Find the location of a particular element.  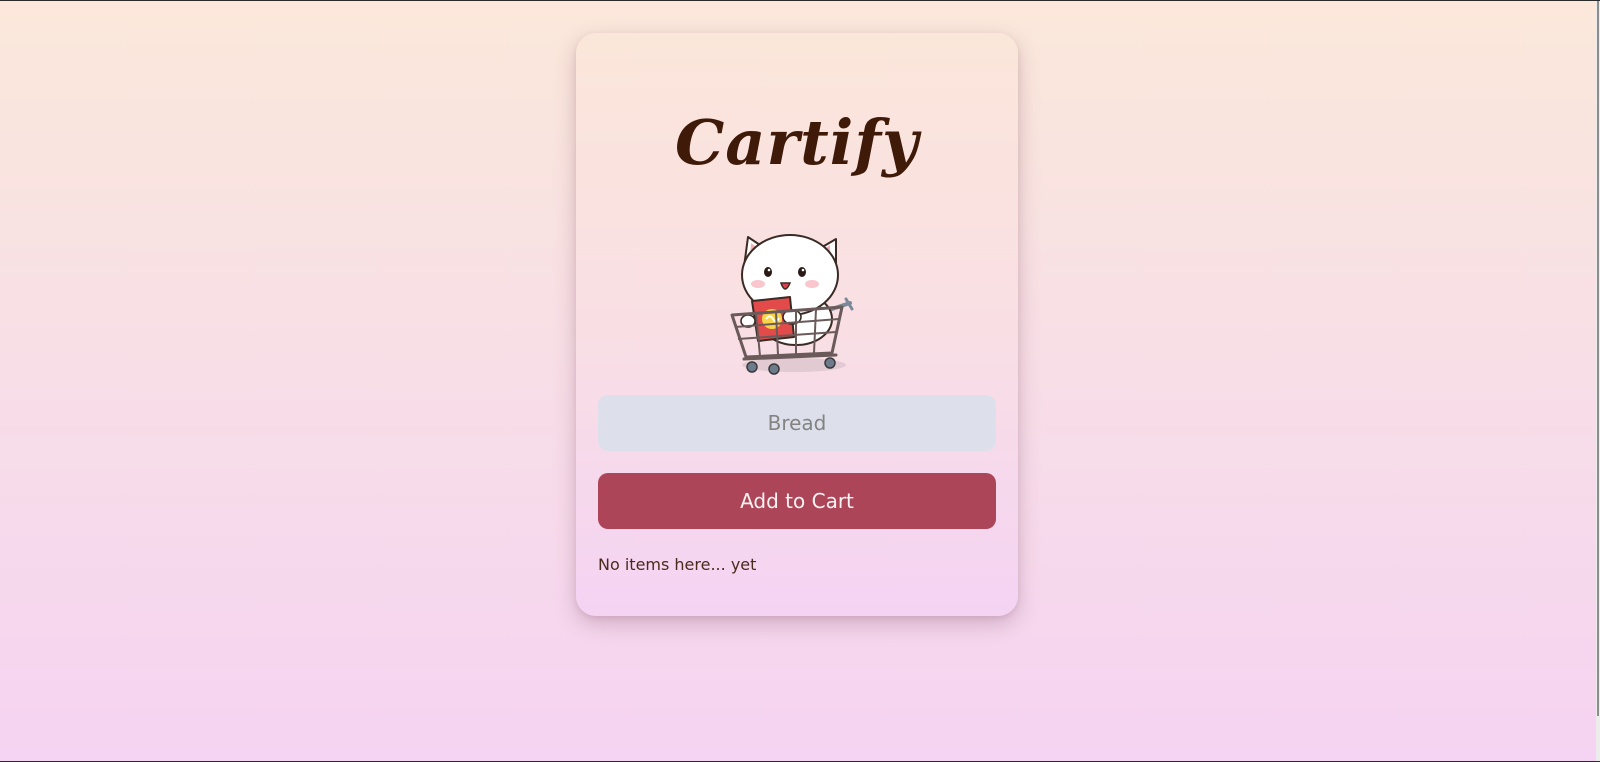

empty-cart-message: No items here... yet is located at coordinates (677, 564).